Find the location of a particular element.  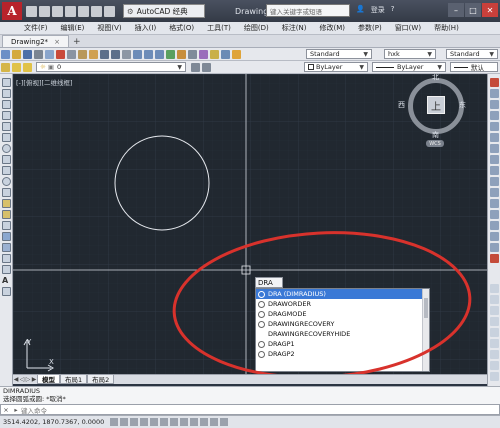

autocomplete-scrollbar is located at coordinates (425, 330).